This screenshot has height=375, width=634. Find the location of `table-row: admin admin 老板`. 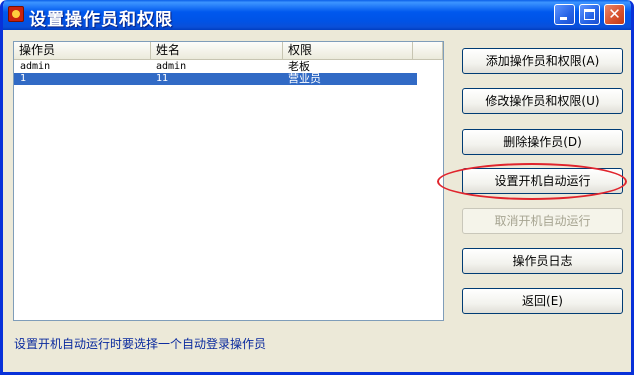

table-row: admin admin 老板 is located at coordinates (215, 67).